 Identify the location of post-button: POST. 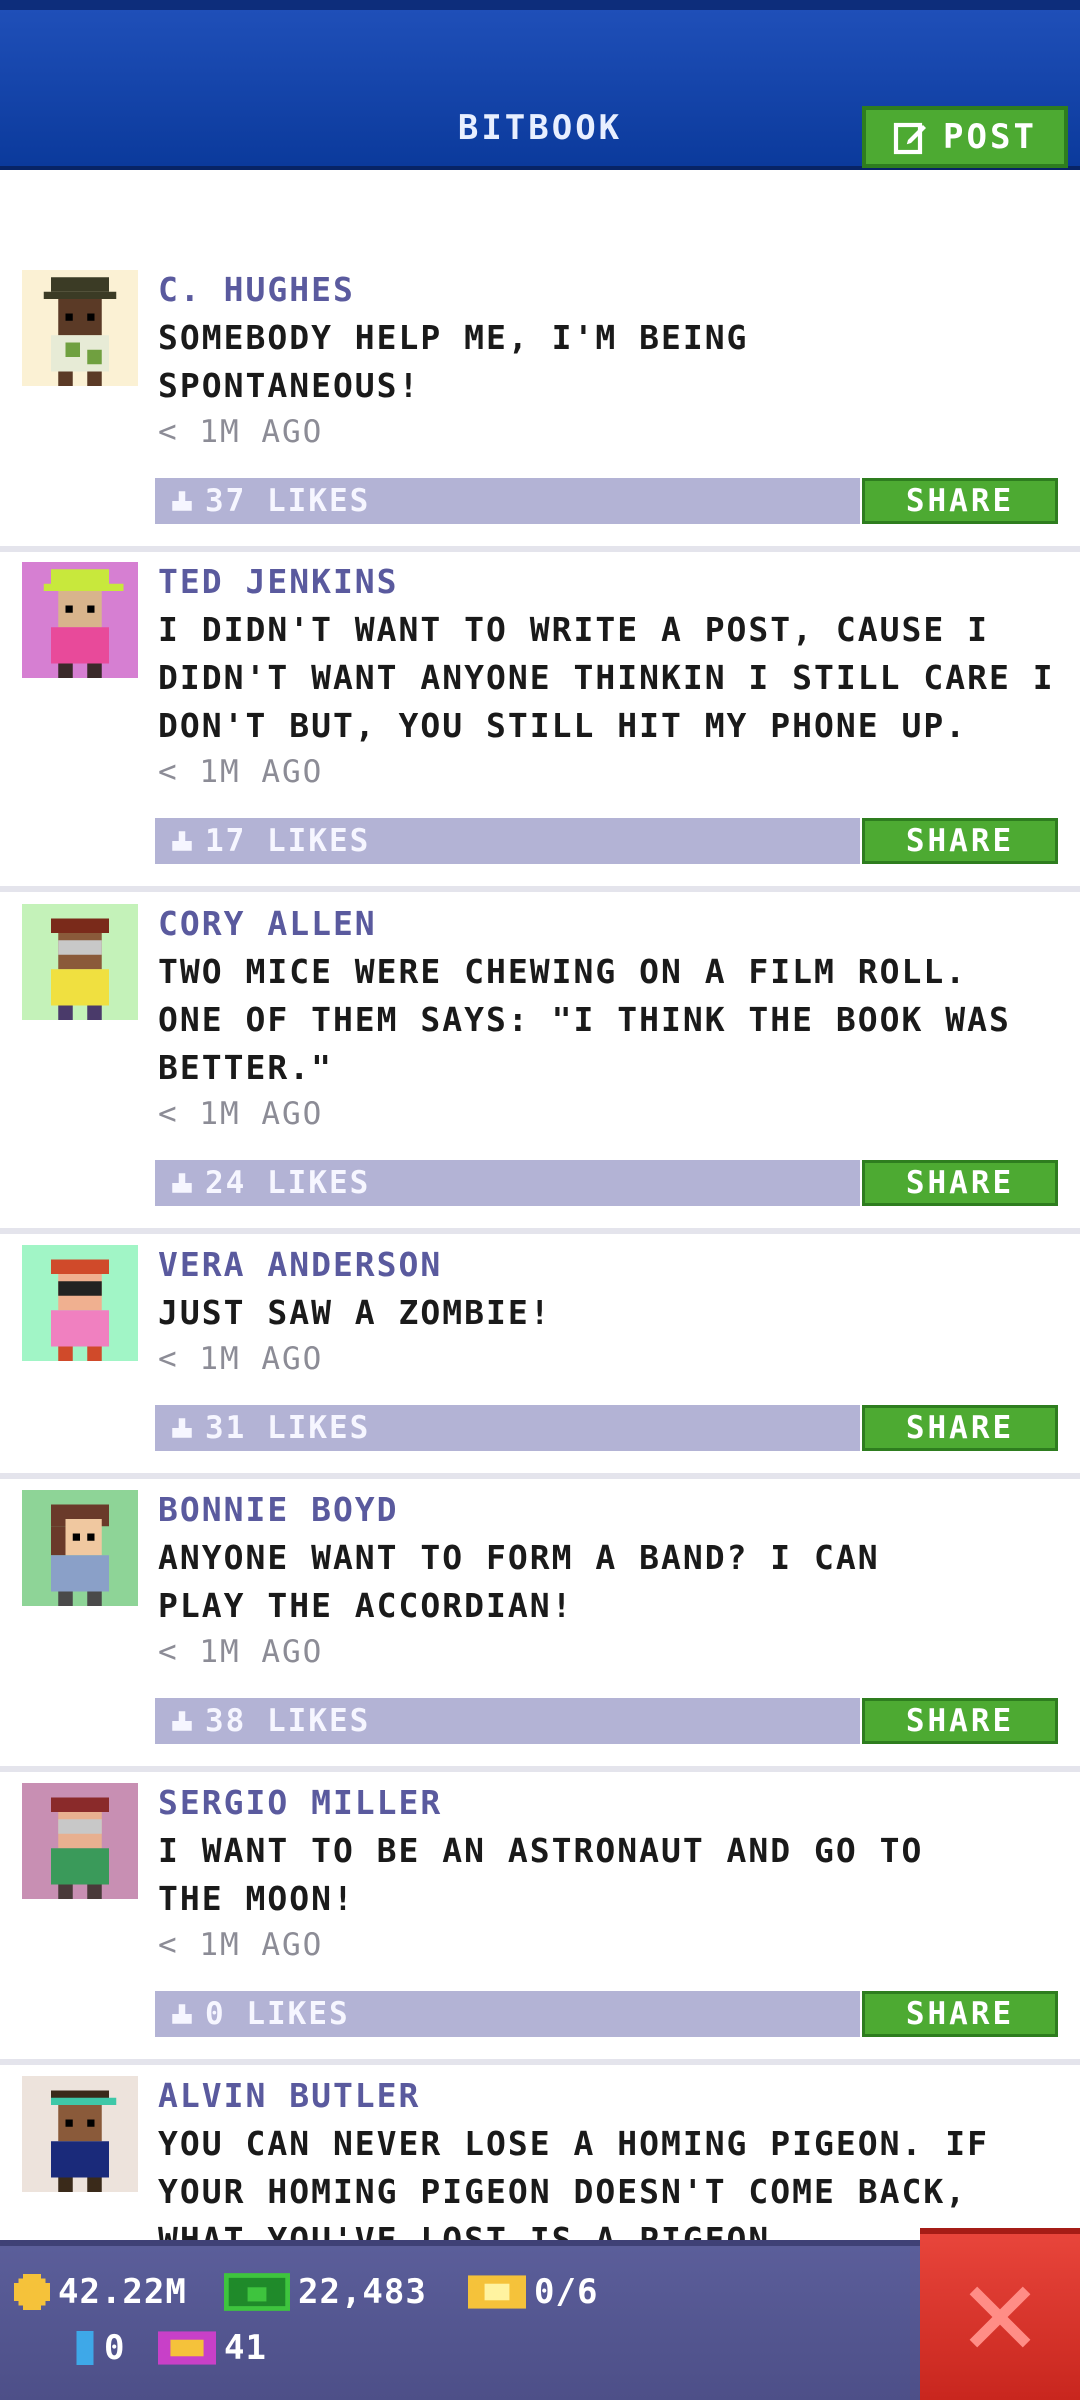
(965, 137).